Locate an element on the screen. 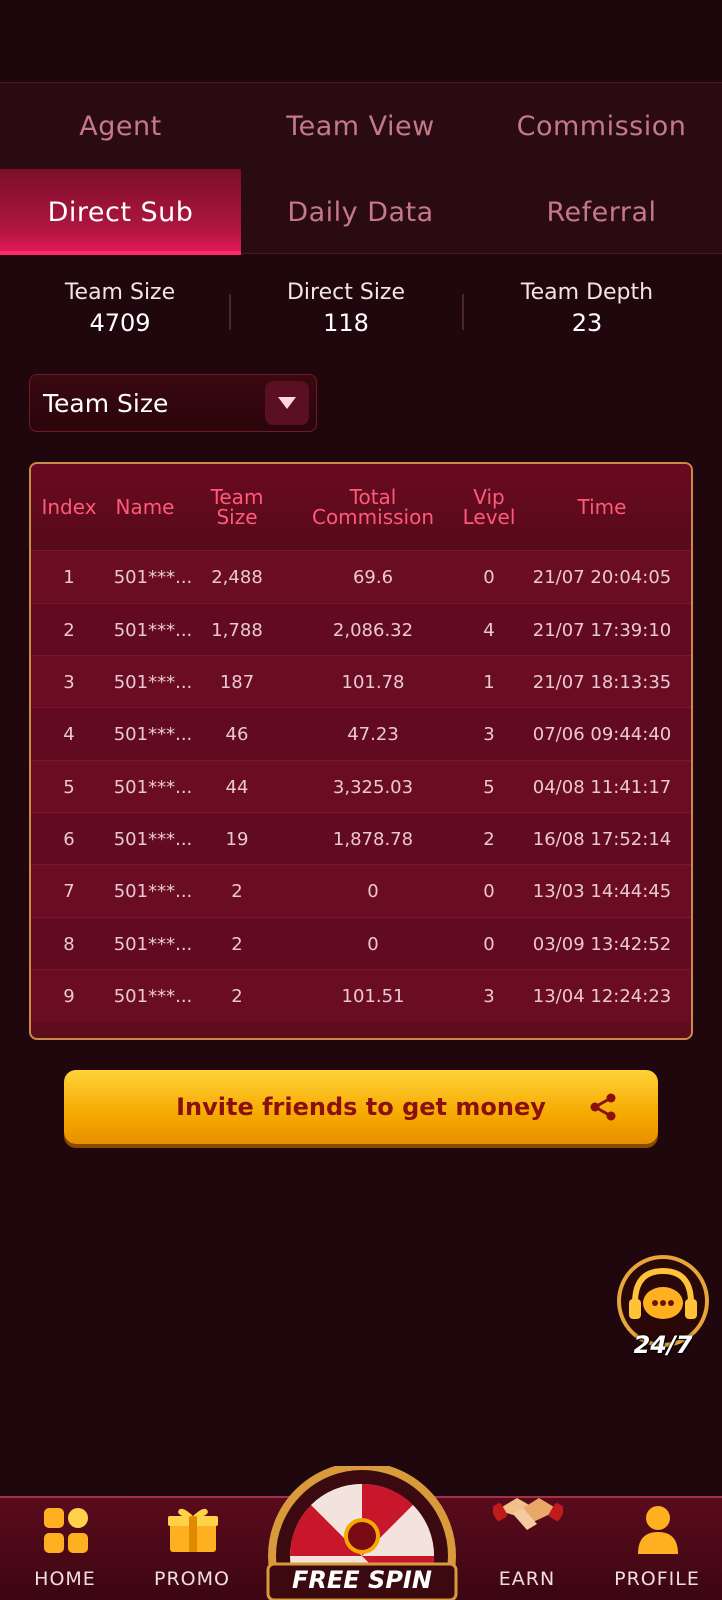 Image resolution: width=722 pixels, height=1600 pixels. tab-direct-sub: Direct Sub is located at coordinates (120, 212).